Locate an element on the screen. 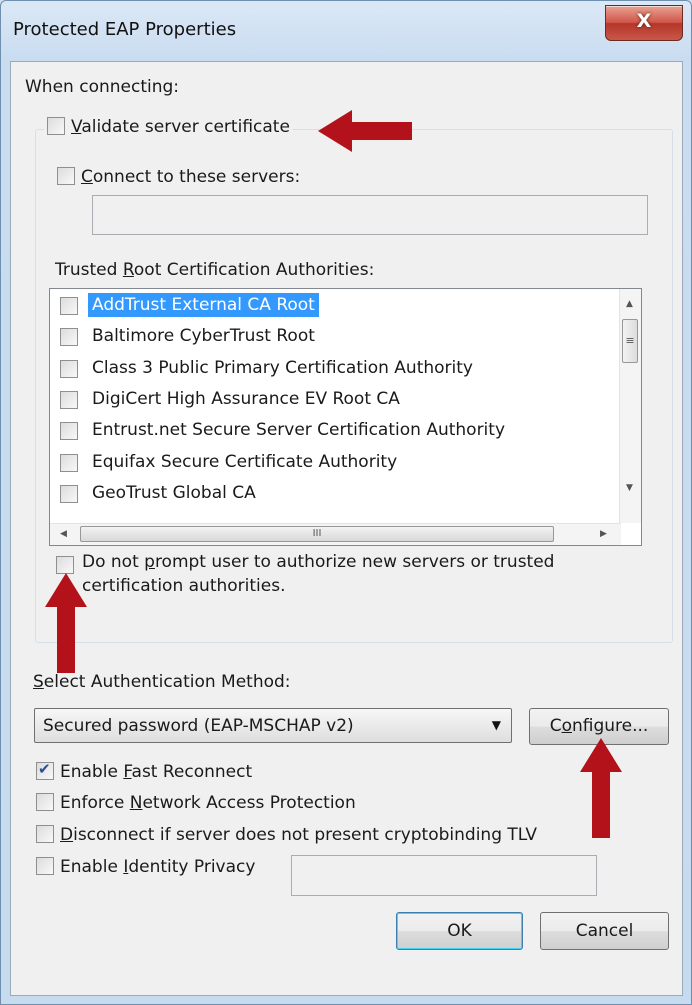 This screenshot has height=1005, width=692. scroll-down-icon: ▼ is located at coordinates (629, 488).